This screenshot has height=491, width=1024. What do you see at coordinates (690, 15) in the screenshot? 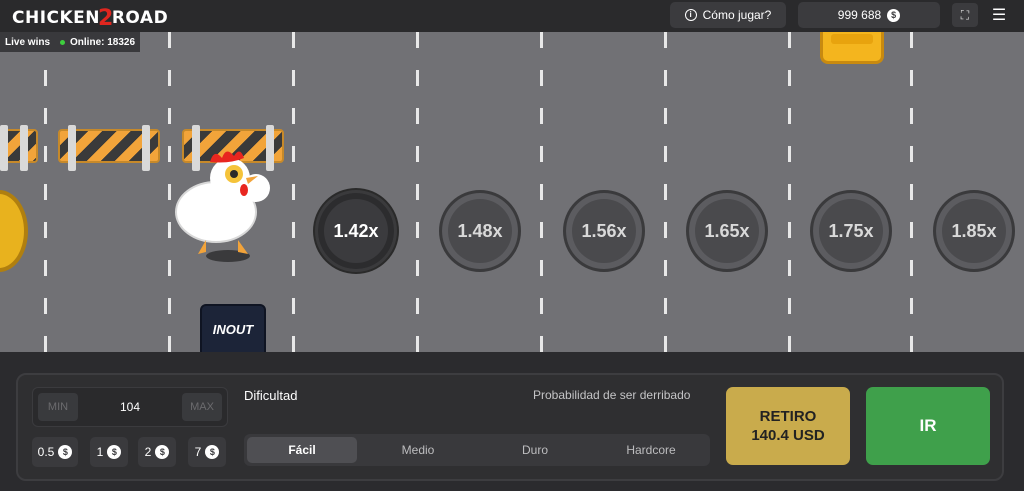
I see `info-icon: i` at bounding box center [690, 15].